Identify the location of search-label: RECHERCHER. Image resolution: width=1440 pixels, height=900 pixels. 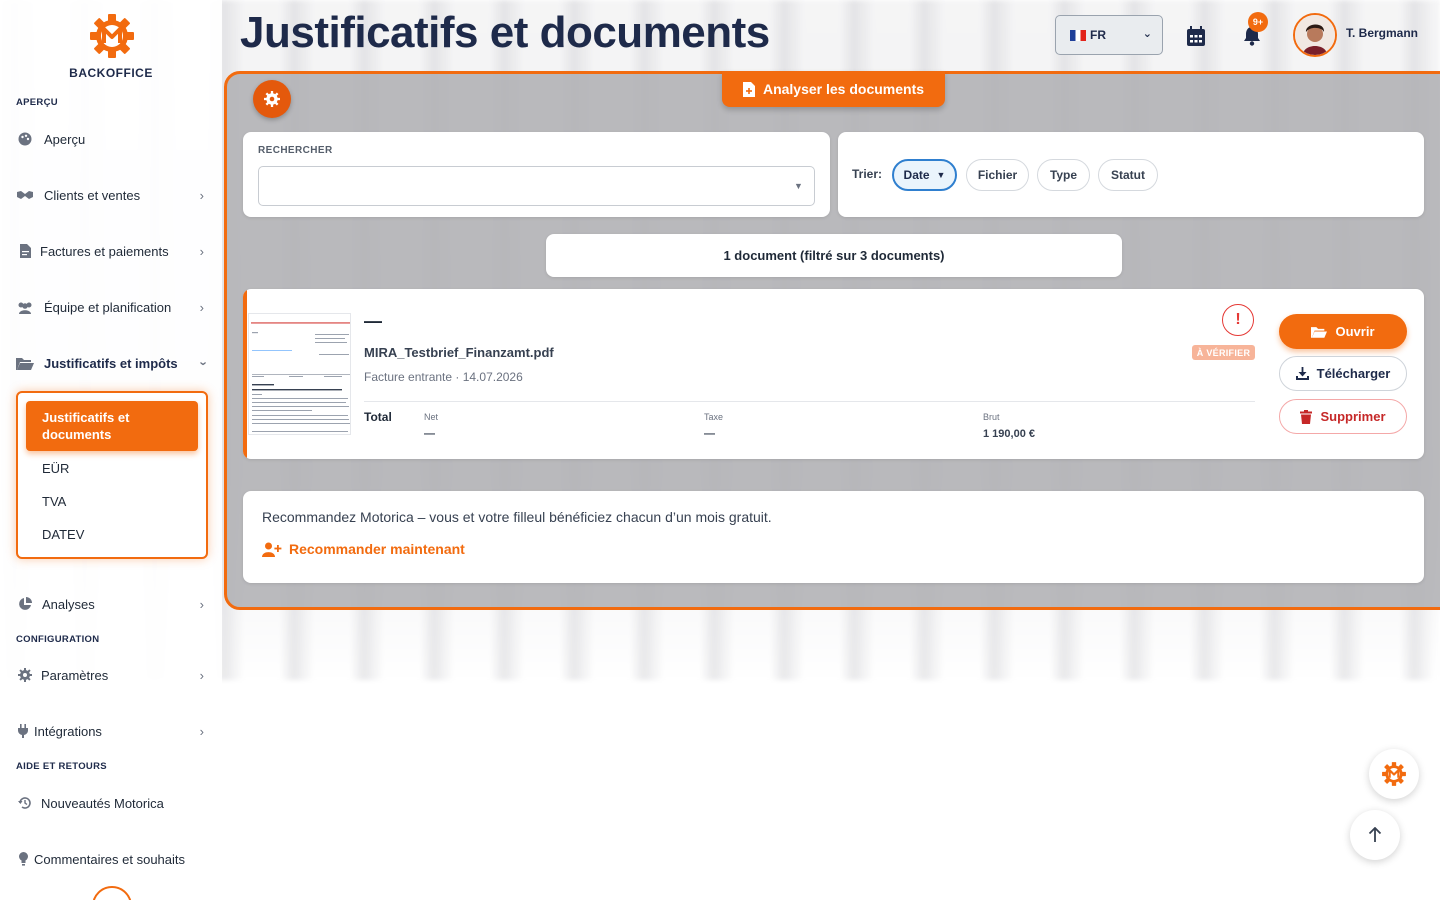
(295, 150).